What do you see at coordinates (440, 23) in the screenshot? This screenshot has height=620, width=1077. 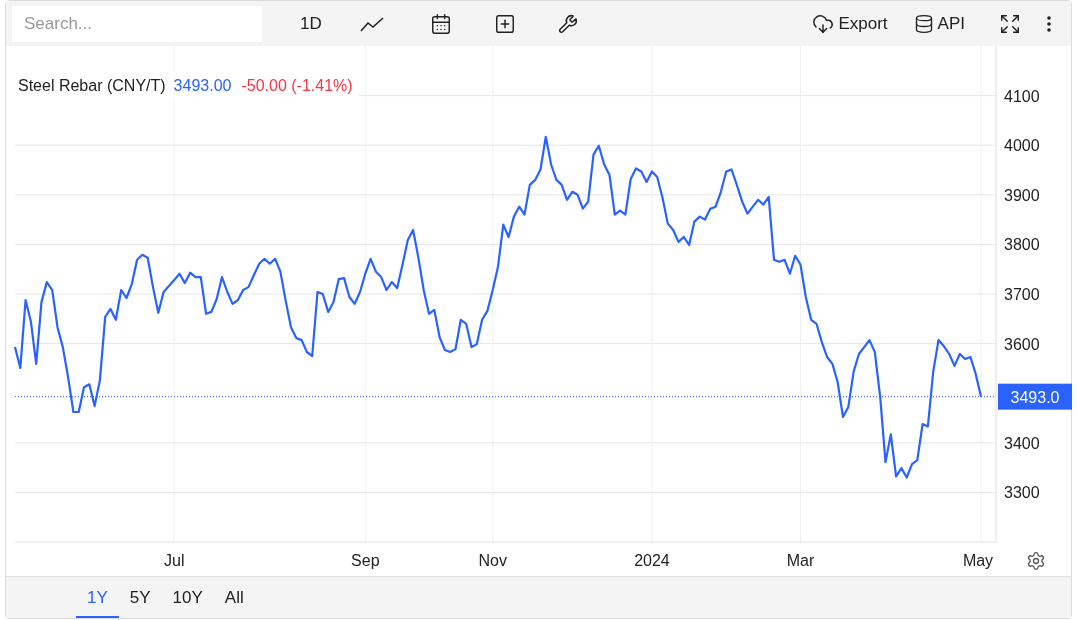 I see `calendar-icon` at bounding box center [440, 23].